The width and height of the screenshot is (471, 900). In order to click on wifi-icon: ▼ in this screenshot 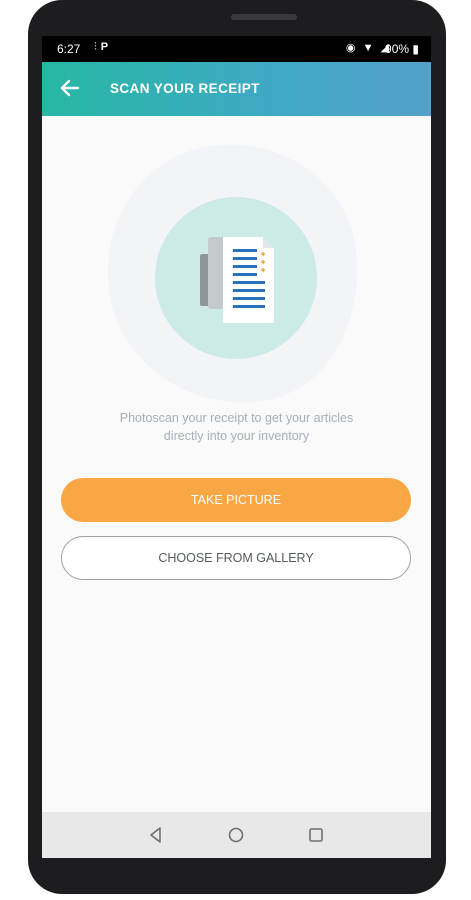, I will do `click(369, 48)`.